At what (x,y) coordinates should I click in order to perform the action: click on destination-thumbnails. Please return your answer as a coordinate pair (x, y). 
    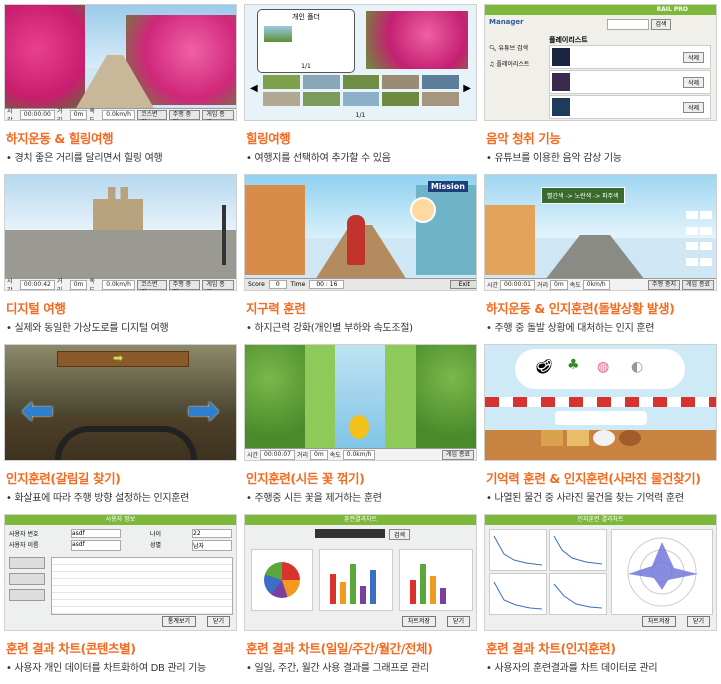
    Looking at the image, I should click on (361, 90).